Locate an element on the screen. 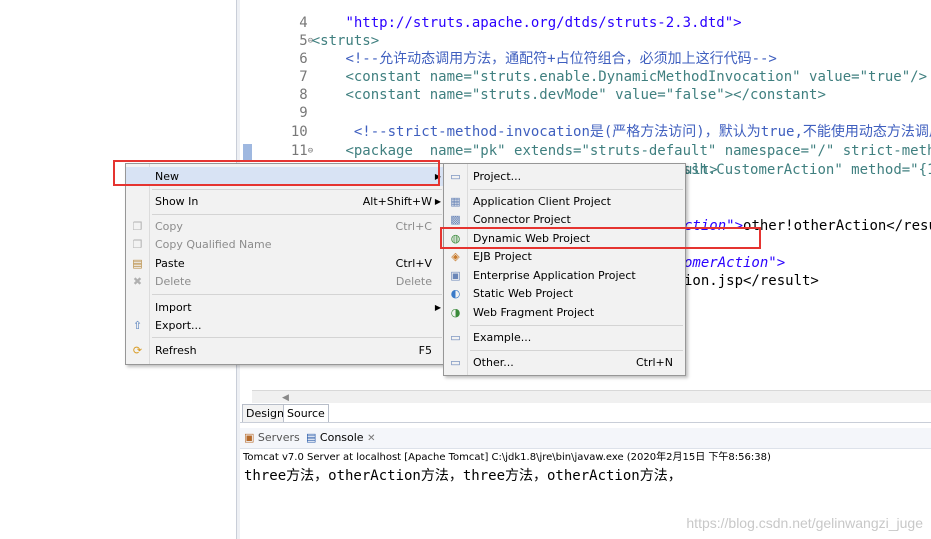 The image size is (931, 539). code-line-5: 5⊖<struts> is located at coordinates (339, 41).